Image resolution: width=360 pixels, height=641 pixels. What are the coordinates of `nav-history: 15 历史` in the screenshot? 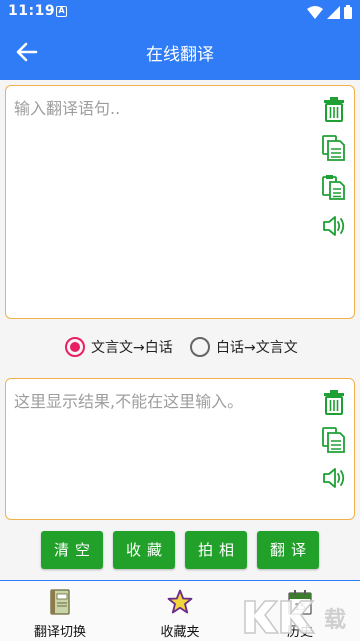 It's located at (300, 614).